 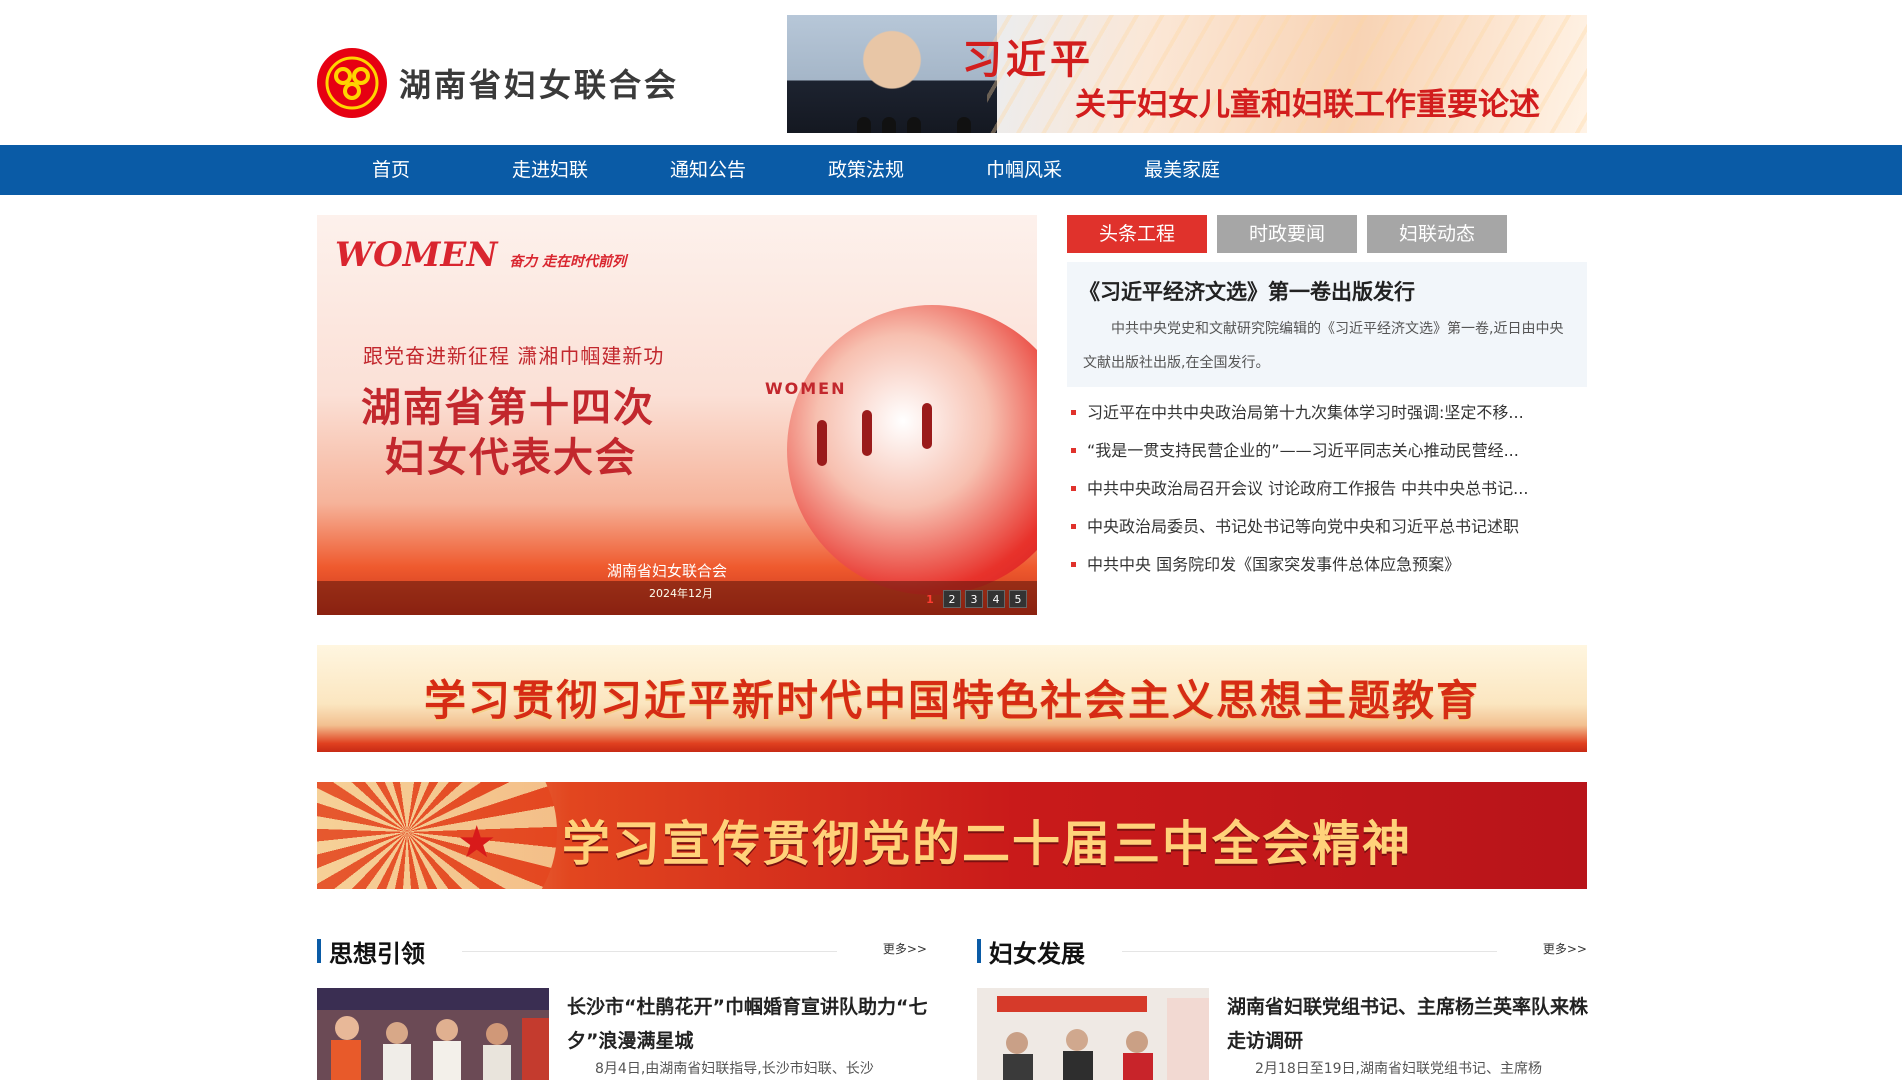 I want to click on tab-headlines: 头条工程, so click(x=1137, y=234).